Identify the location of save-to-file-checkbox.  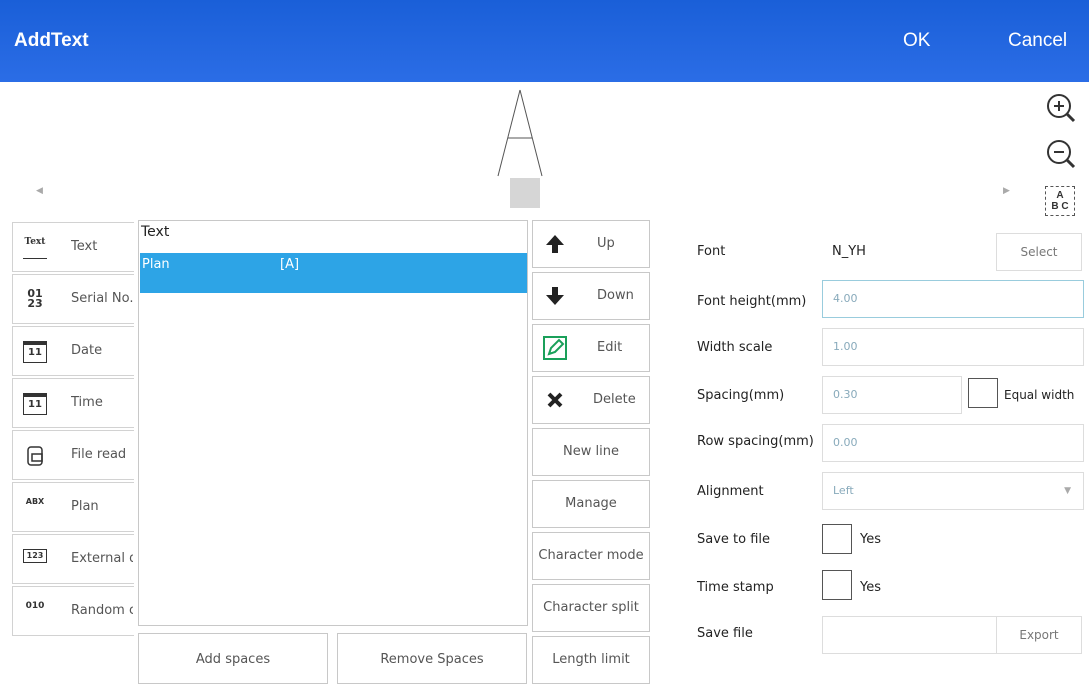
(837, 539).